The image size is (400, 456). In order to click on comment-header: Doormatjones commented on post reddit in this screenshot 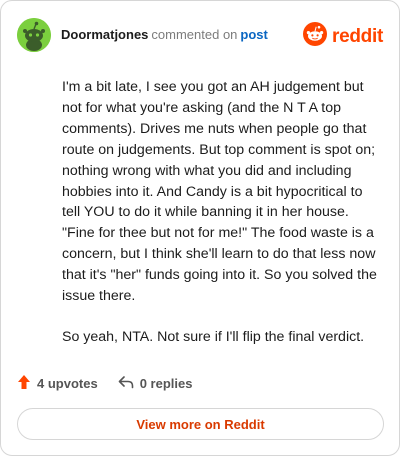, I will do `click(200, 35)`.